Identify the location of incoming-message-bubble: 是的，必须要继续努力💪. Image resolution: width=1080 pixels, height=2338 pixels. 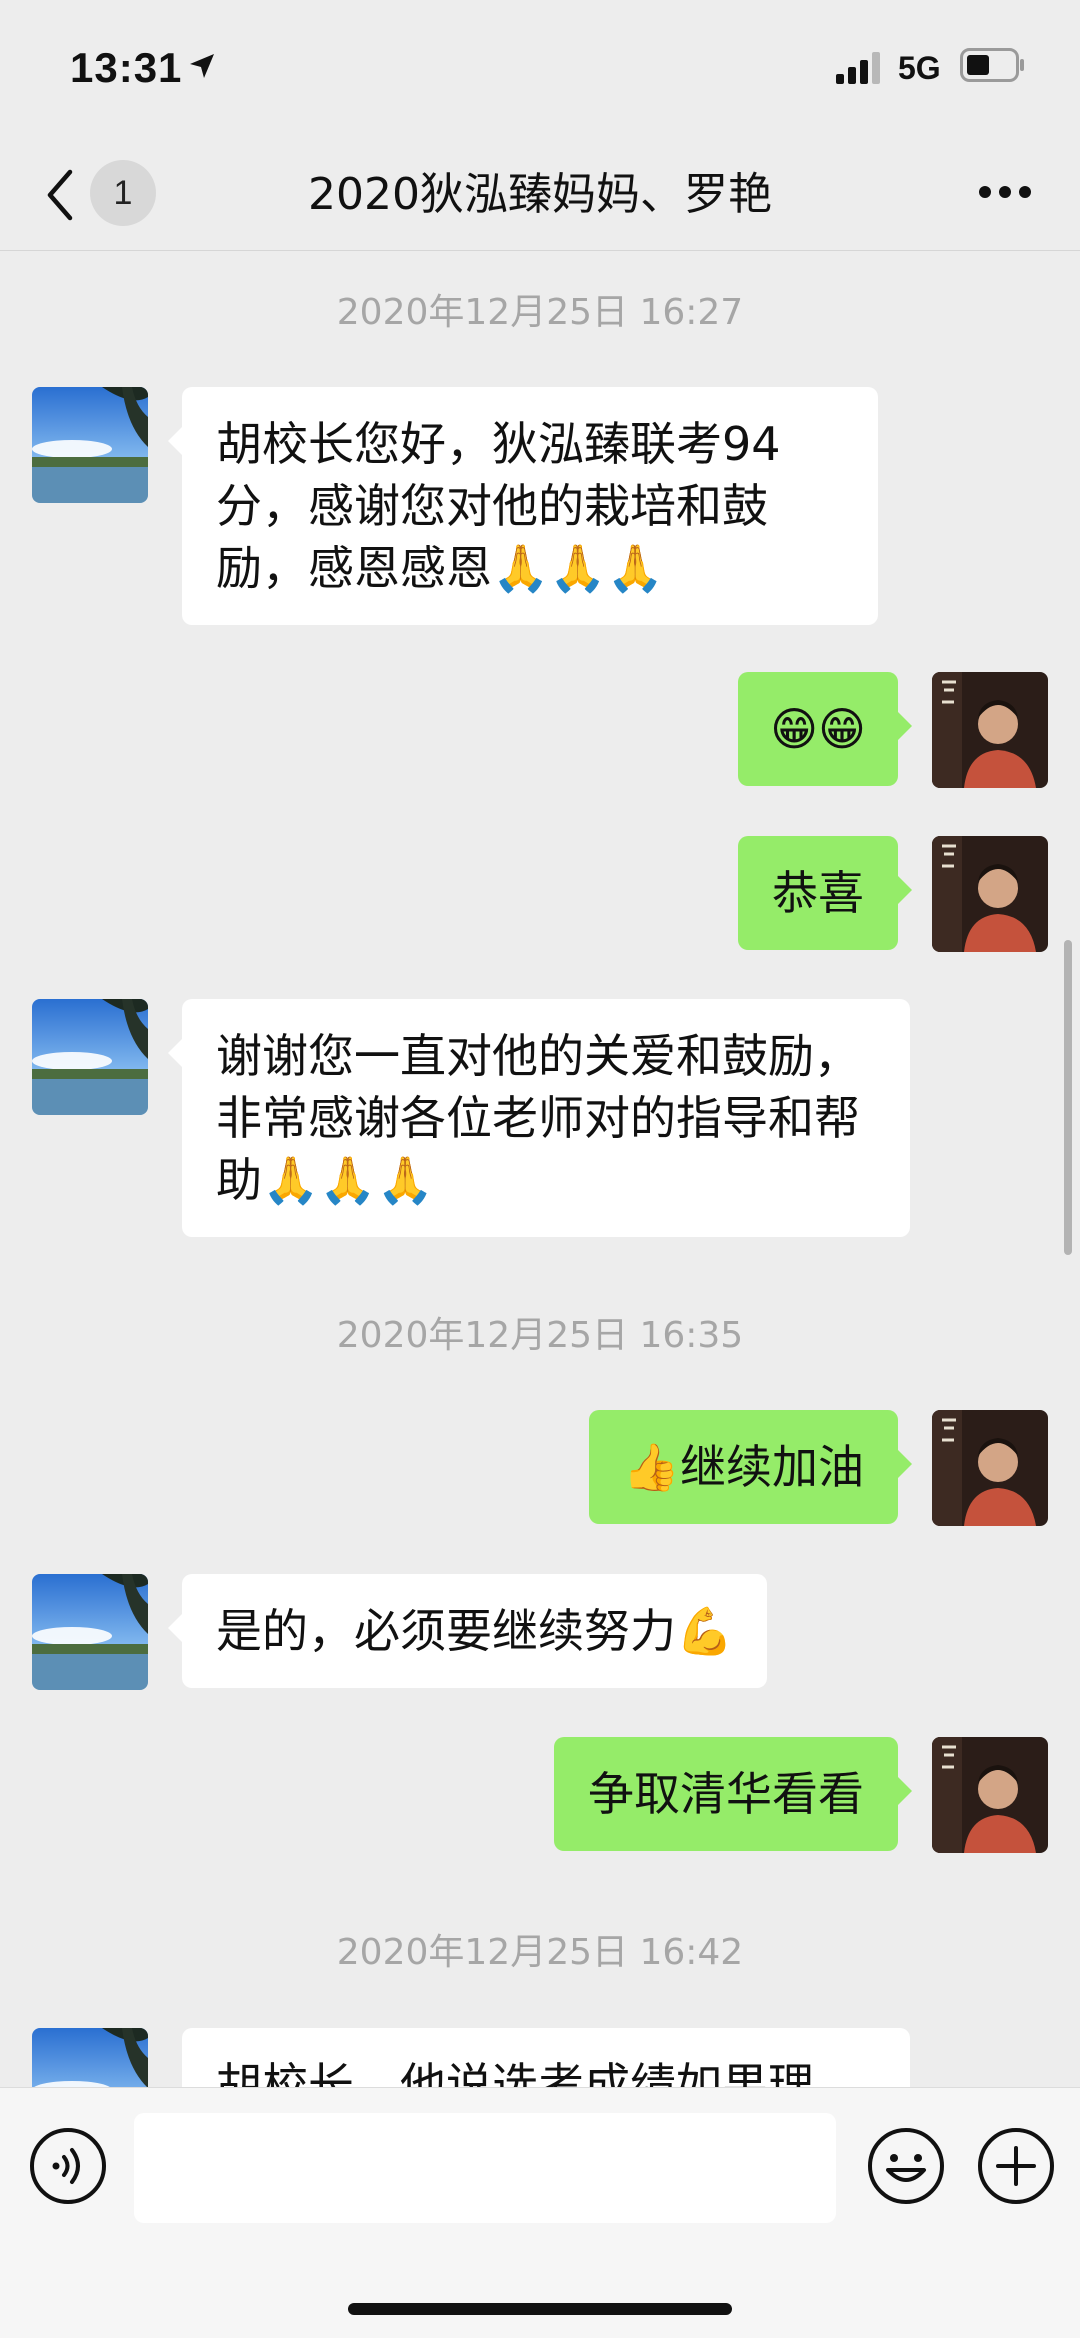
(467, 1631).